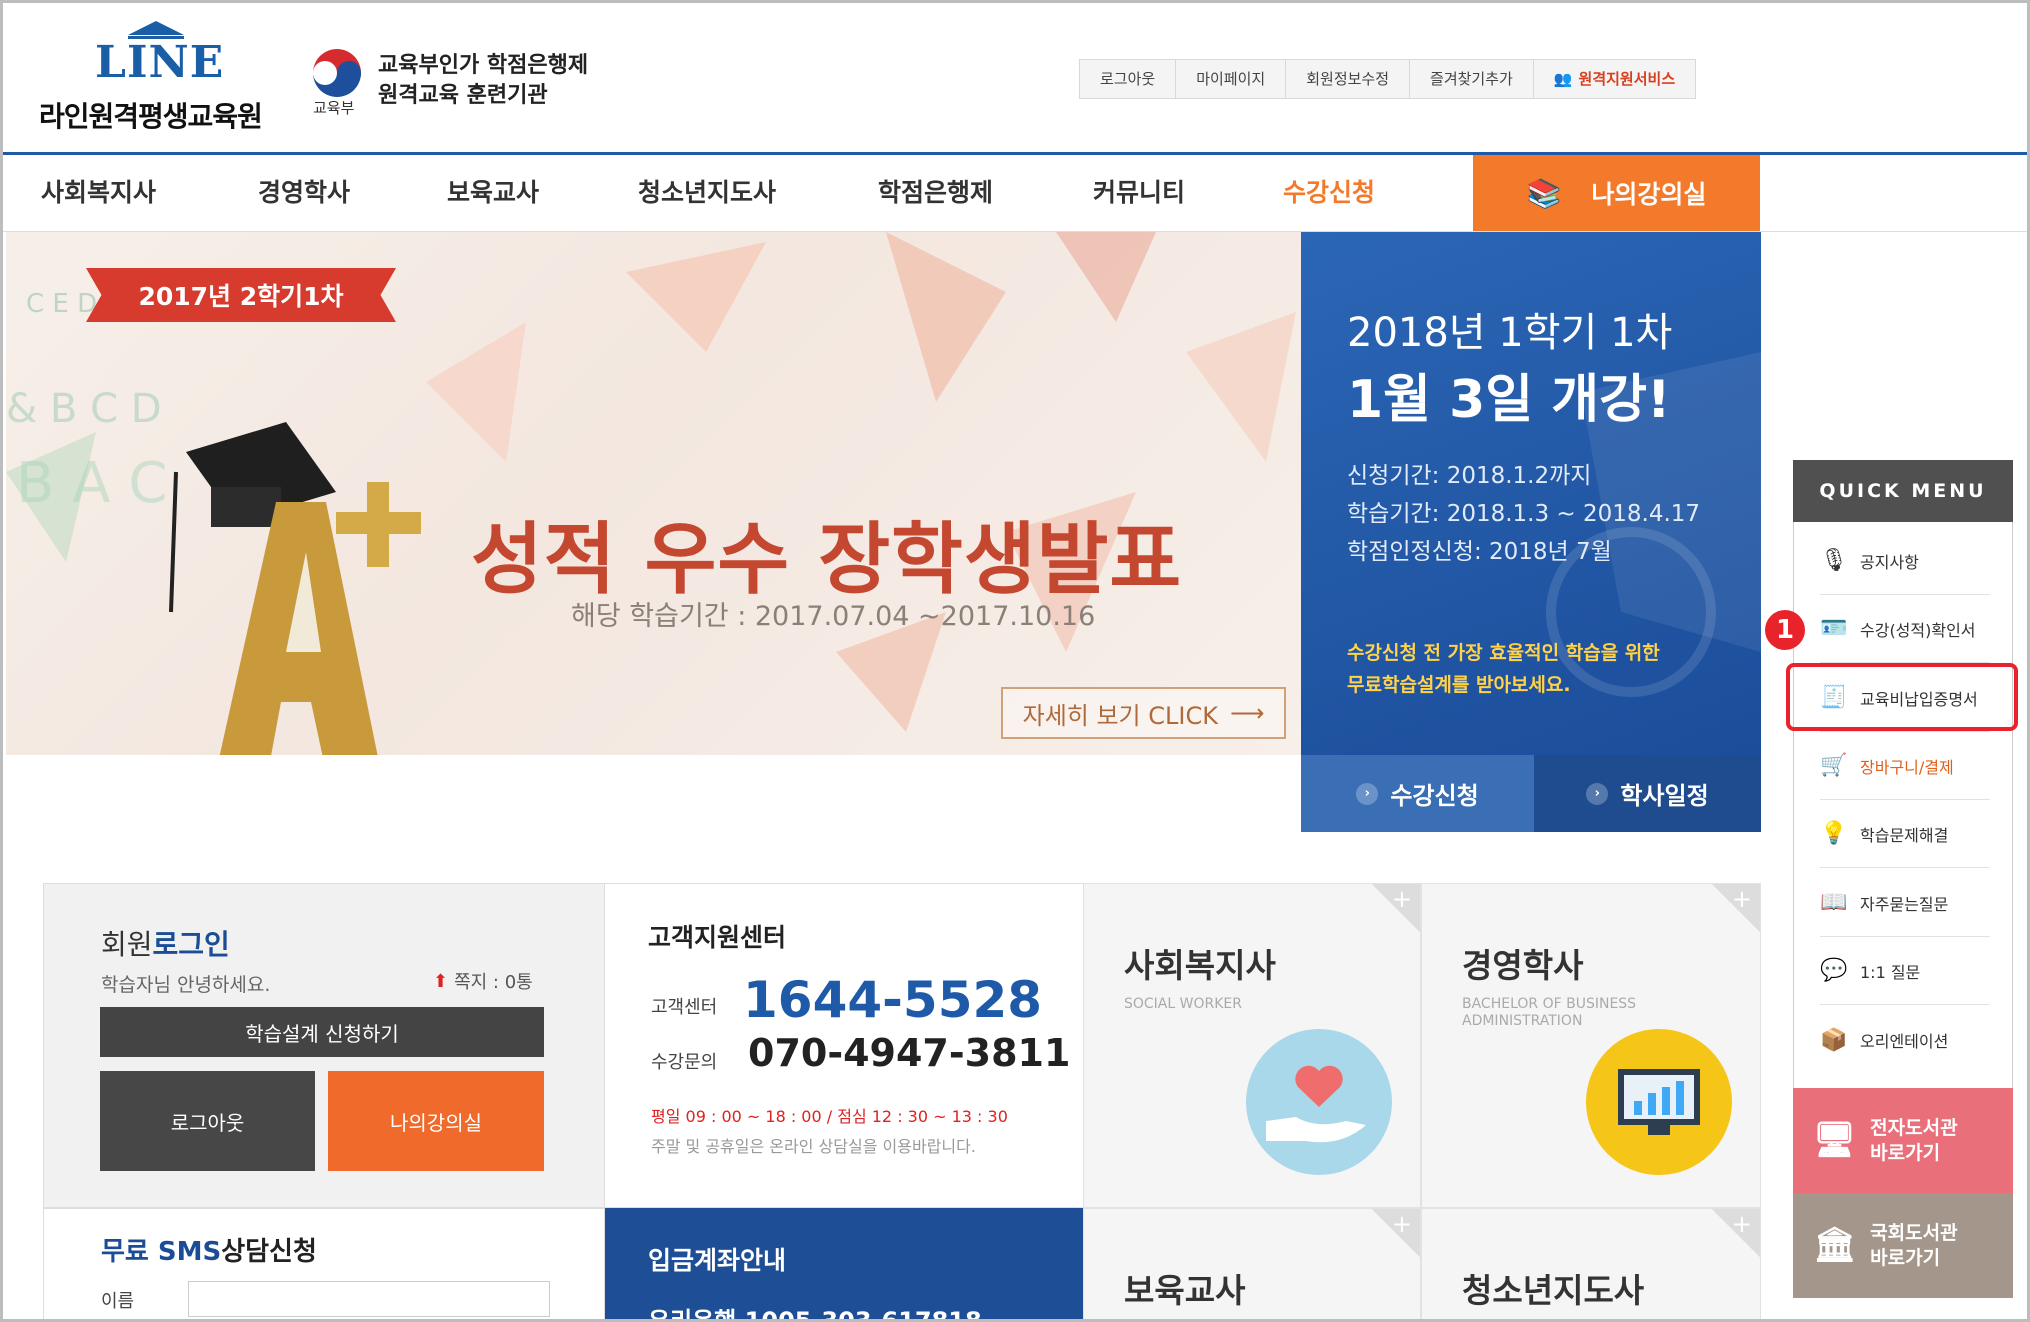  Describe the element at coordinates (1627, 79) in the screenshot. I see `util-remote-label: 원격지원서비스` at that location.